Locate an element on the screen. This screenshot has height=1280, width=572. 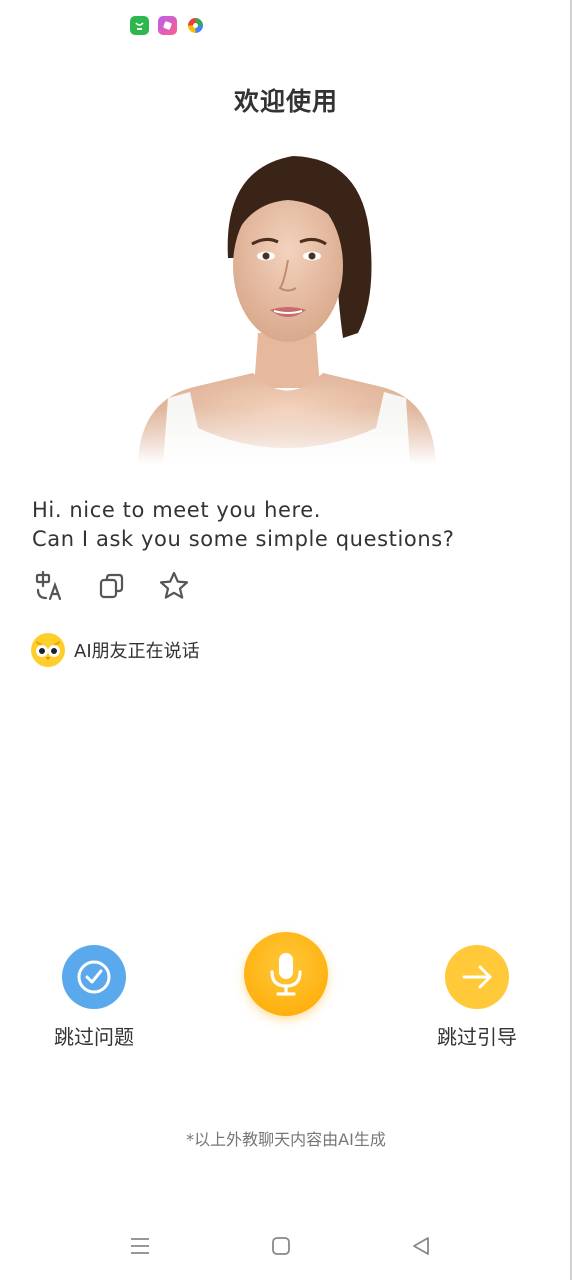
copy-icon is located at coordinates (112, 586).